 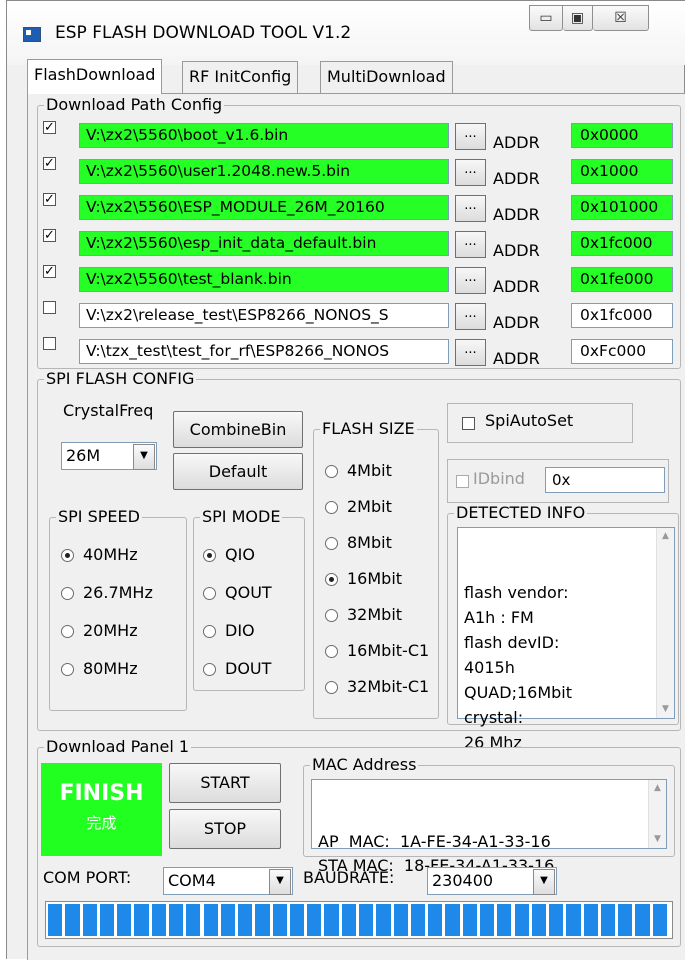 What do you see at coordinates (238, 429) in the screenshot?
I see `combine-bin-button: CombineBin` at bounding box center [238, 429].